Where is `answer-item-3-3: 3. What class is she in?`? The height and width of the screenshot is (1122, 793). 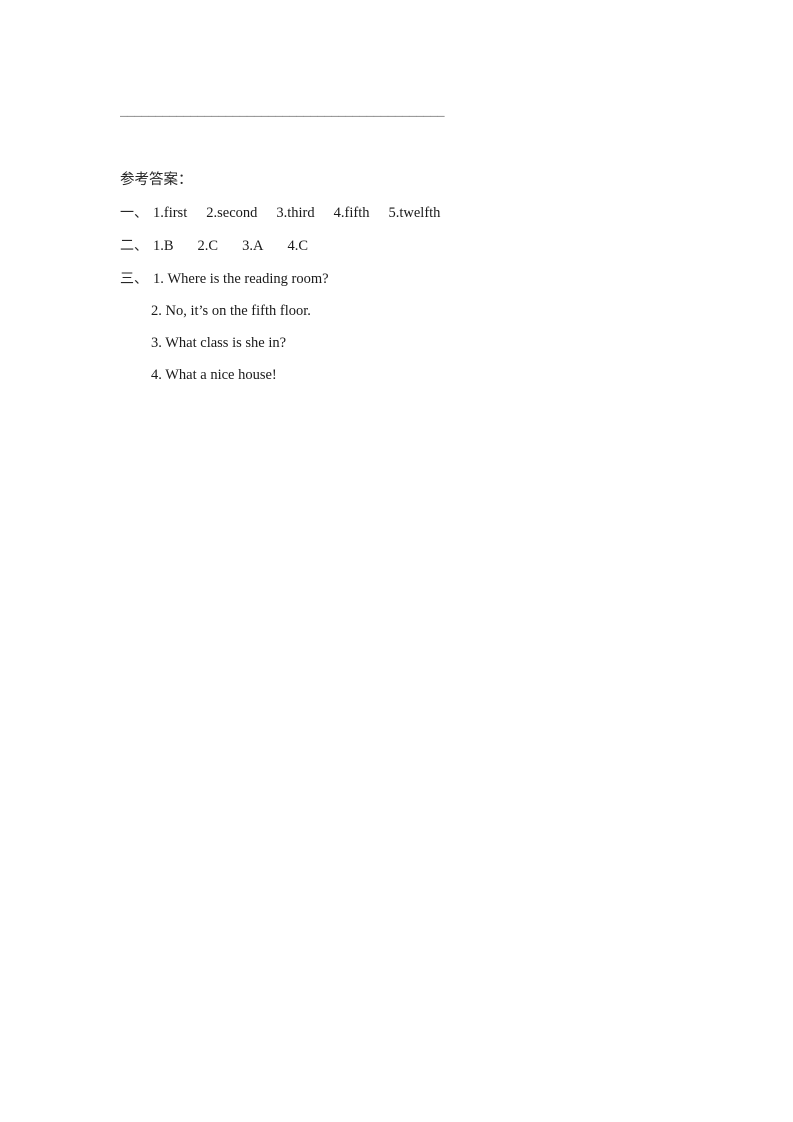
answer-item-3-3: 3. What class is she in? is located at coordinates (219, 343).